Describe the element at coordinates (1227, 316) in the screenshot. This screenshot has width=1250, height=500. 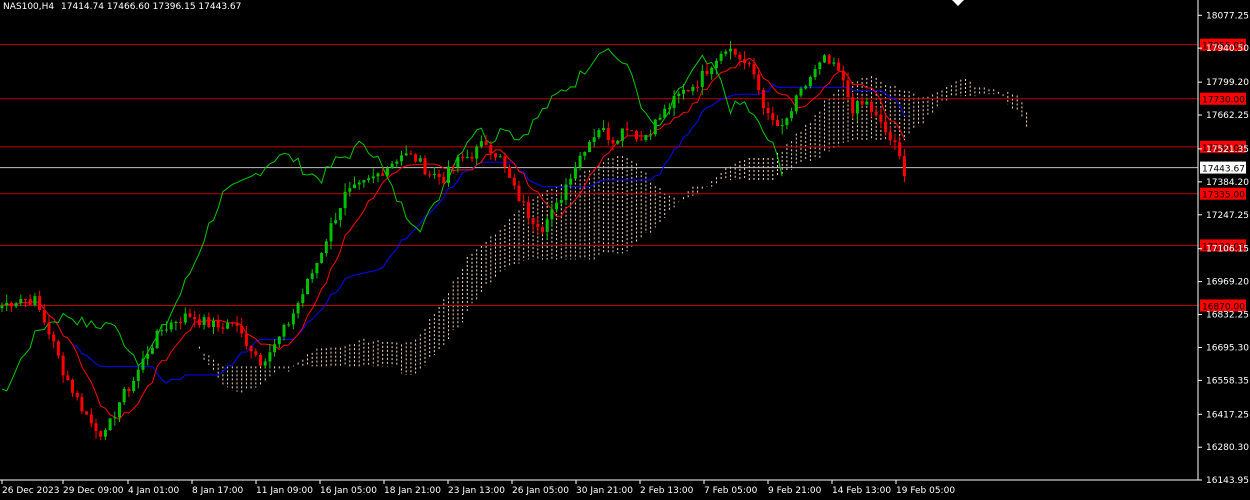
I see `price-tick-label: 16832.25` at that location.